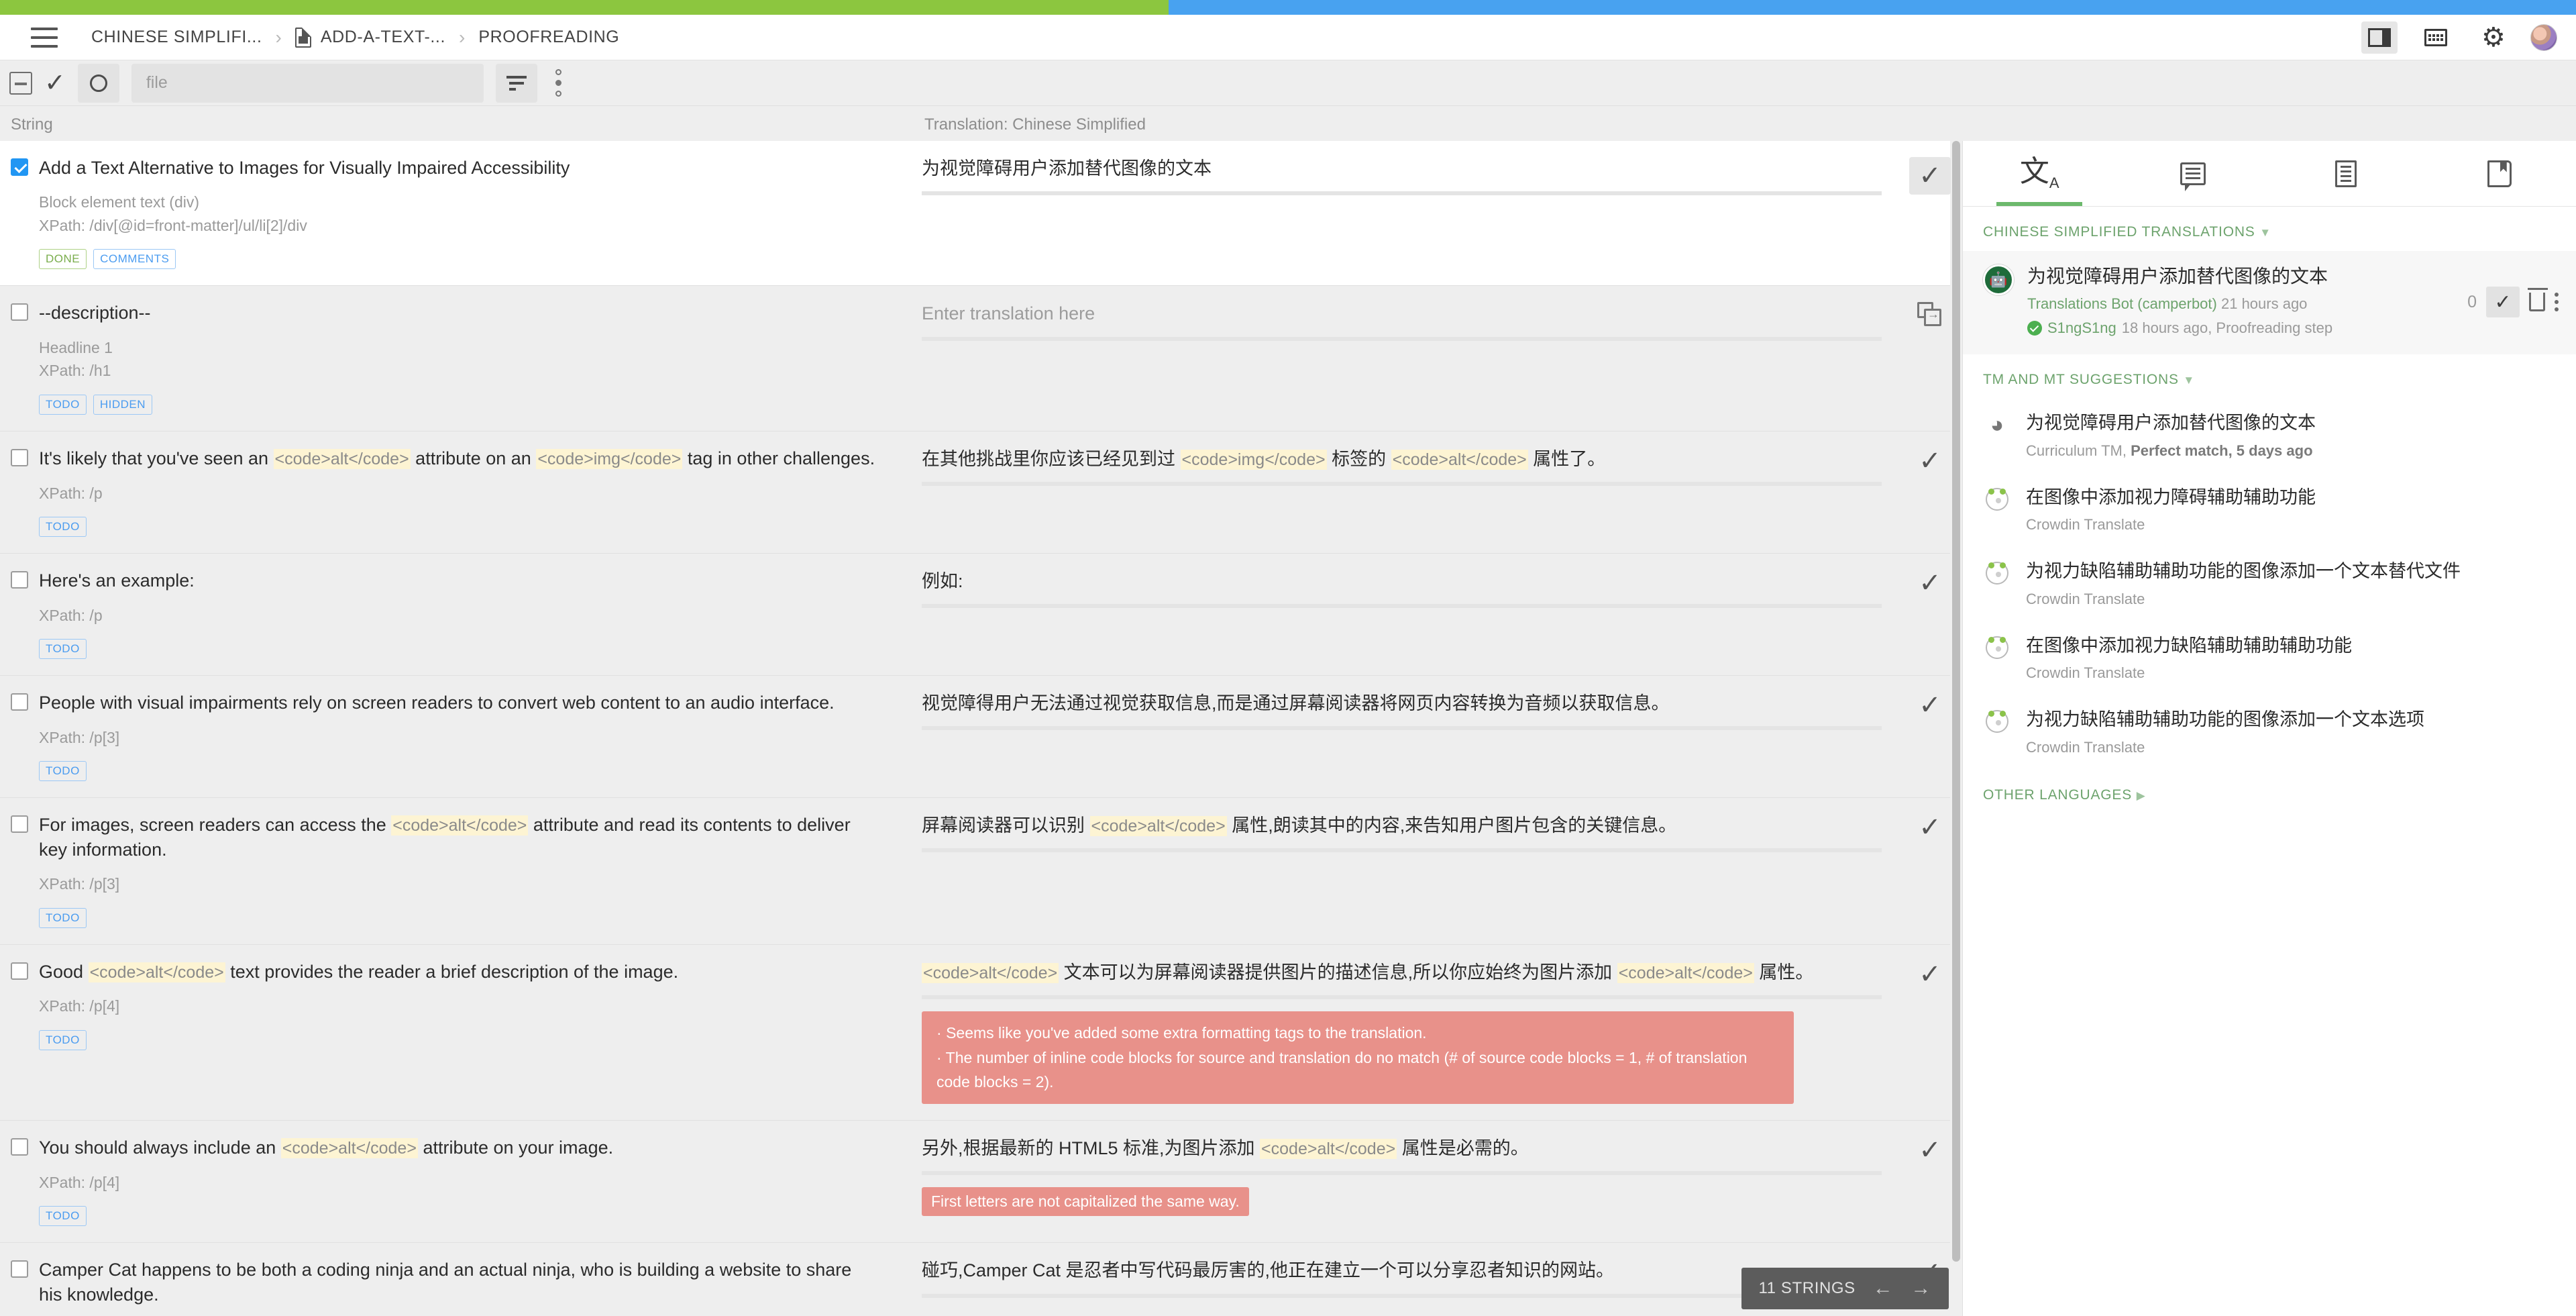  I want to click on suggestion-item: 在图像中添加视力障碍辅助辅助功能 Crowdin Translate, so click(2269, 510).